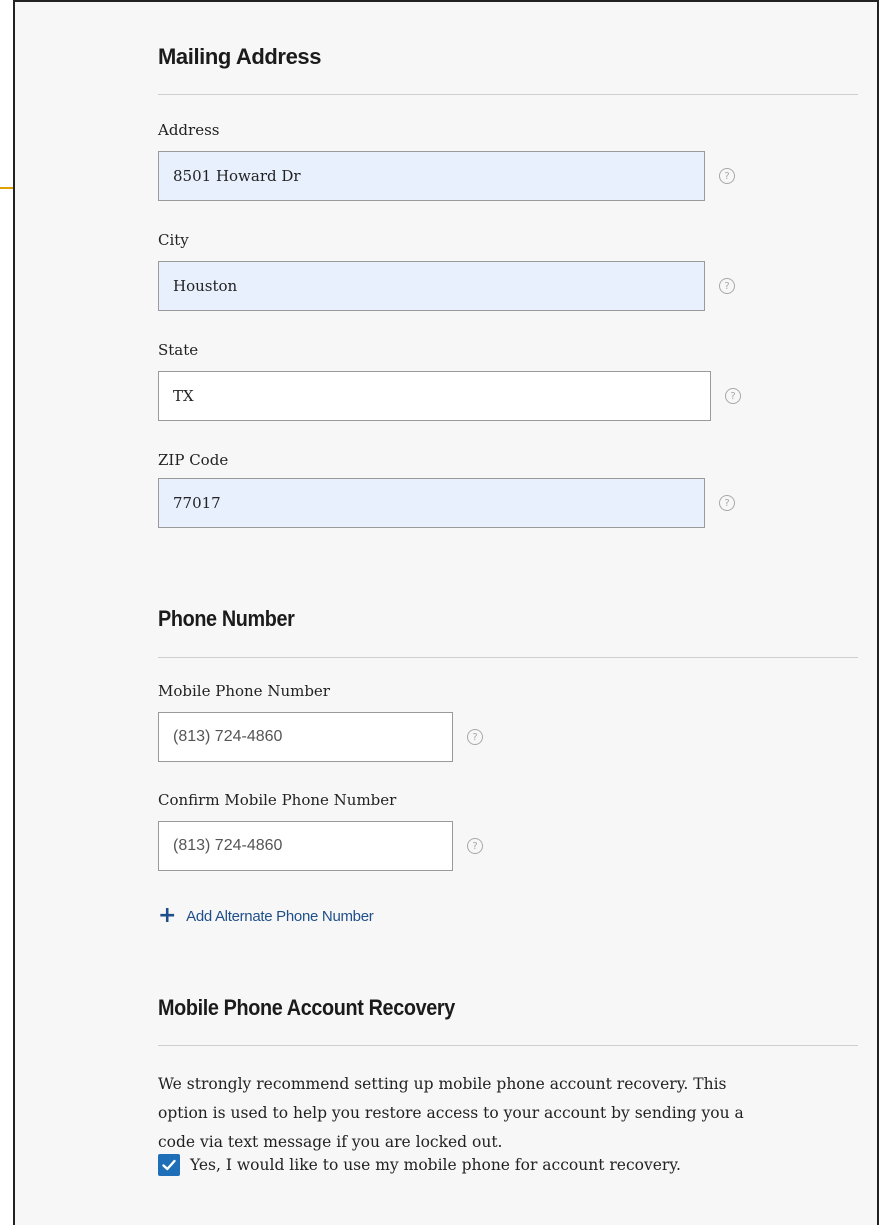  I want to click on confirm-mobile-phone-label: Confirm Mobile Phone Number, so click(277, 800).